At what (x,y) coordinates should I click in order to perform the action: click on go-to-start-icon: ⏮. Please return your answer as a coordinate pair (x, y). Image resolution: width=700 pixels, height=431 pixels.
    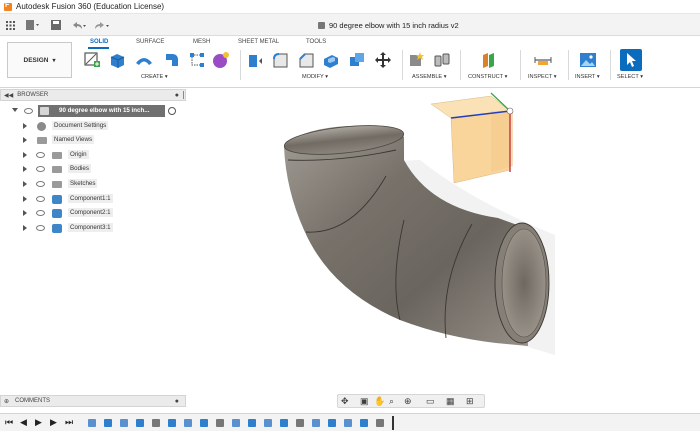
    Looking at the image, I should click on (9, 422).